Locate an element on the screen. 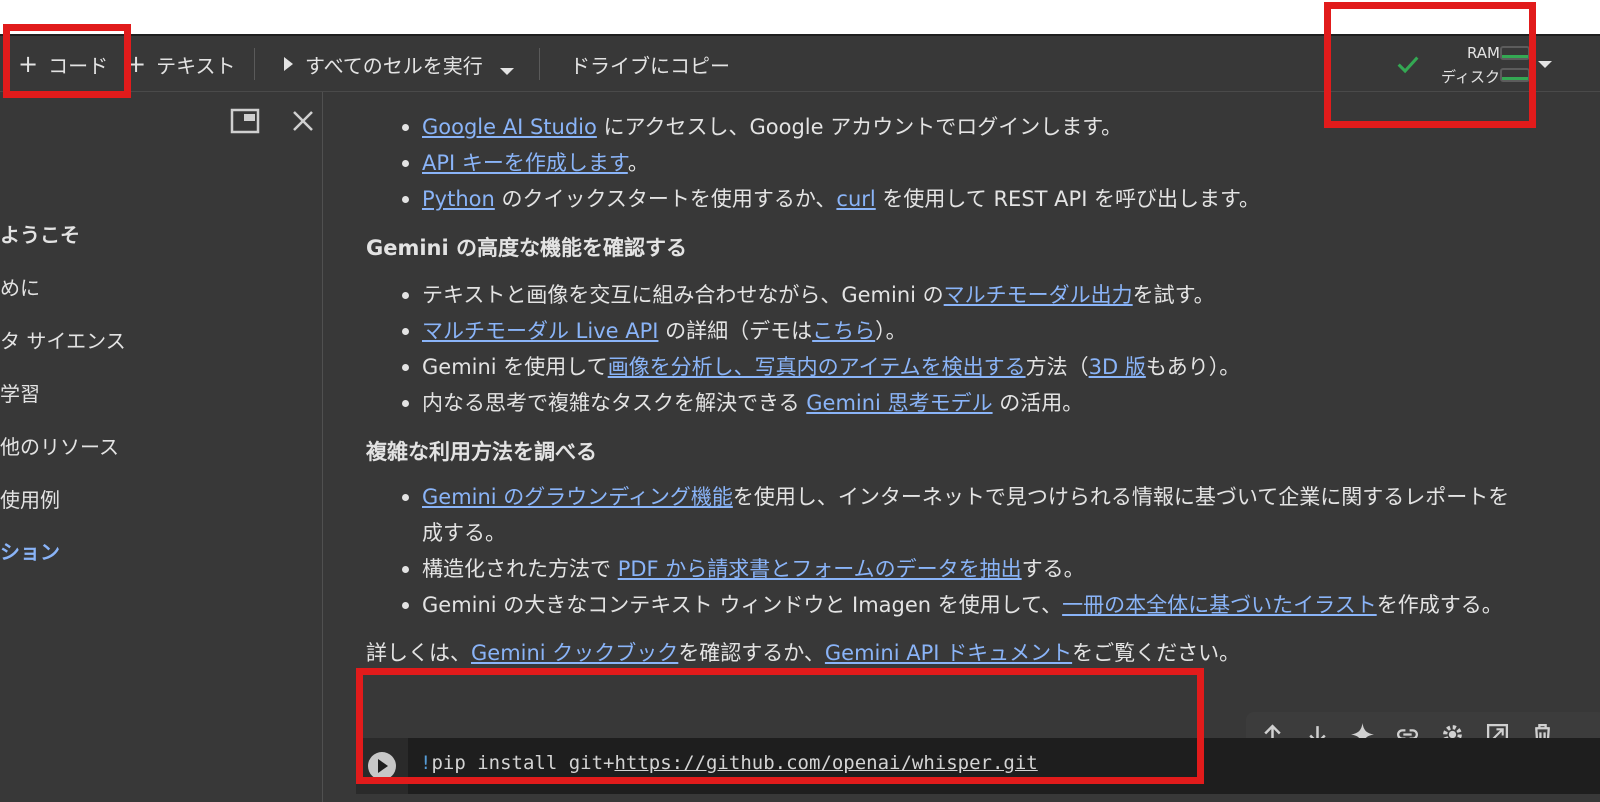  text: もあり）。 is located at coordinates (1193, 367).